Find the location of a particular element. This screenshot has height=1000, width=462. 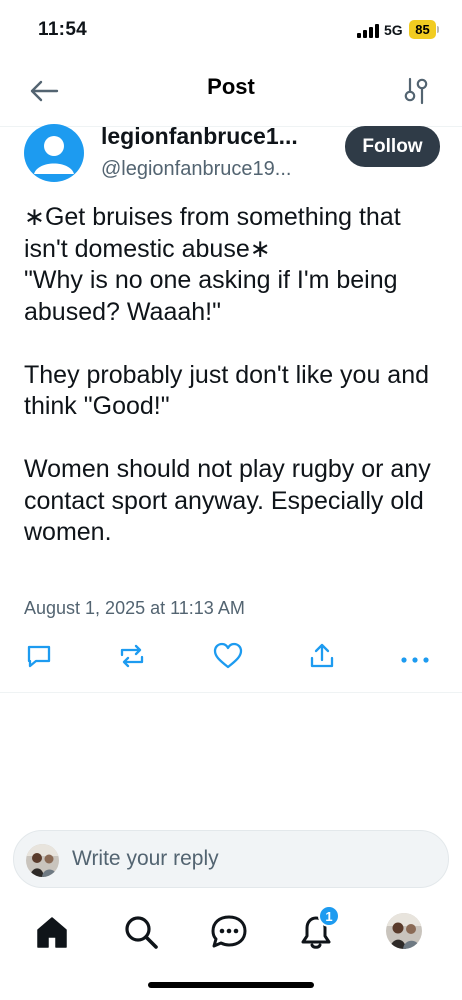

reply-avatar is located at coordinates (42, 860).